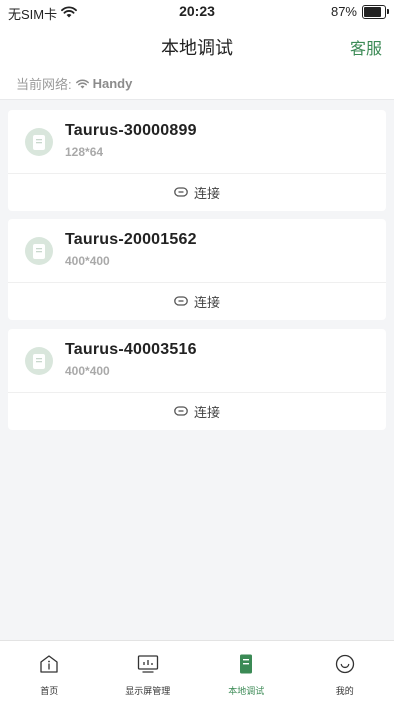 The height and width of the screenshot is (701, 394). I want to click on navigation-bar: 本地调试 客服, so click(197, 46).